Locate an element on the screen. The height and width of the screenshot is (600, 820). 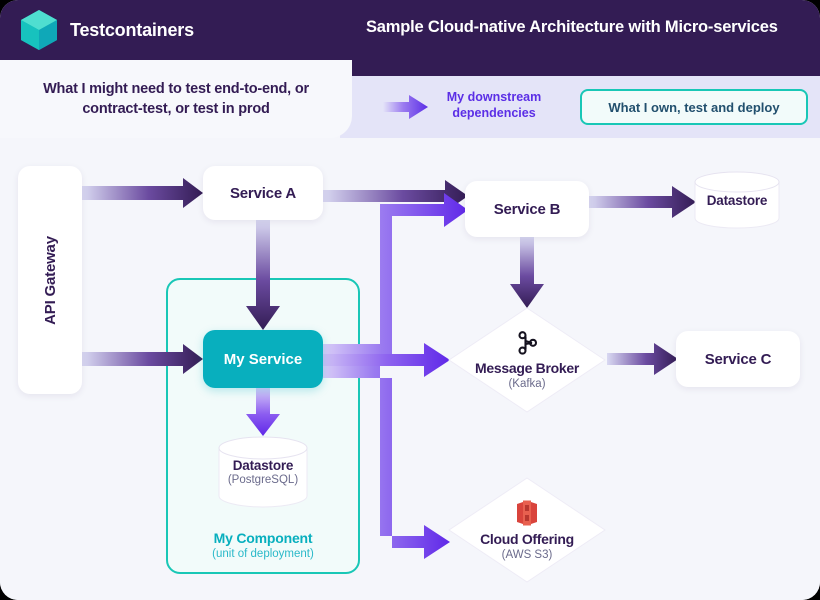
brand: Testcontainers is located at coordinates (106, 30).